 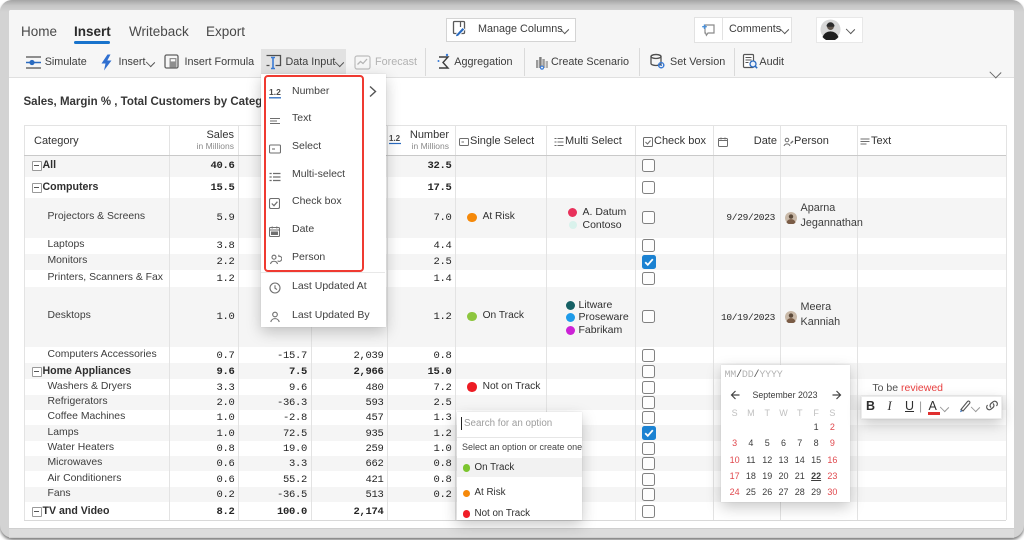 What do you see at coordinates (275, 92) in the screenshot?
I see `svg-text: 1.2` at bounding box center [275, 92].